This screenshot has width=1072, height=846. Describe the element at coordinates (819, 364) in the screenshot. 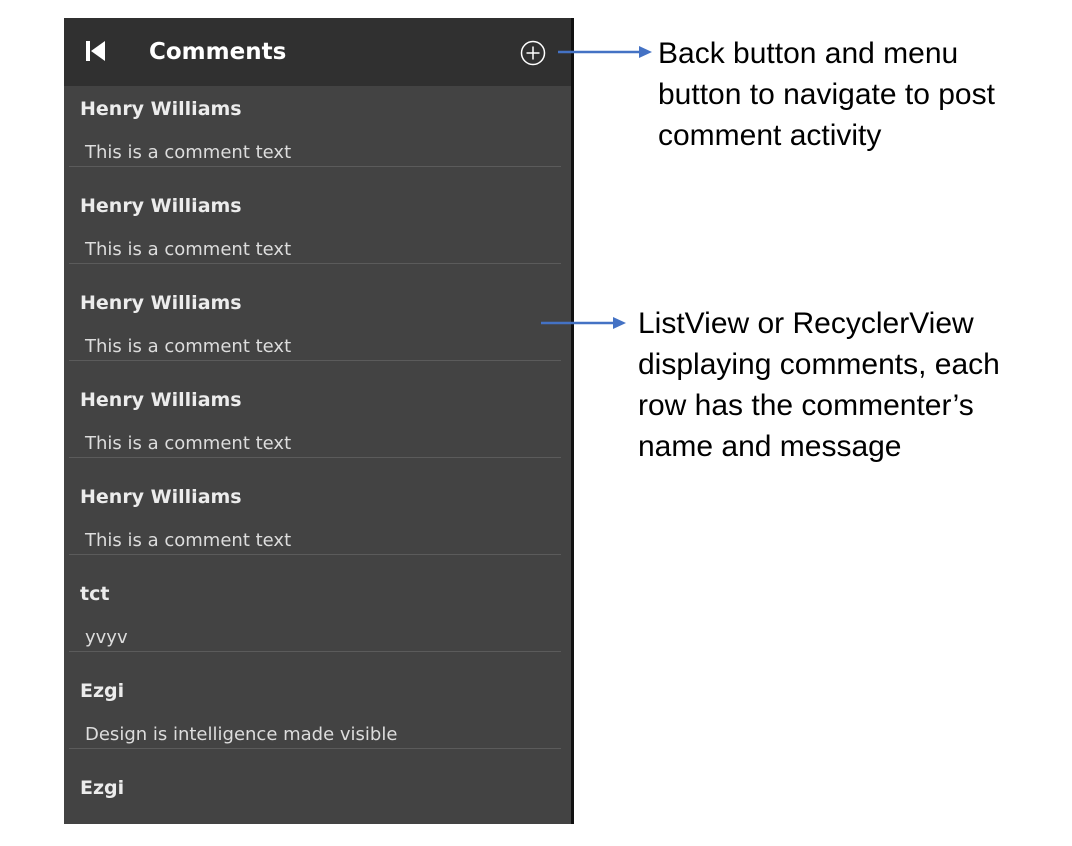

I see `annotation-line: displaying comments, each` at that location.